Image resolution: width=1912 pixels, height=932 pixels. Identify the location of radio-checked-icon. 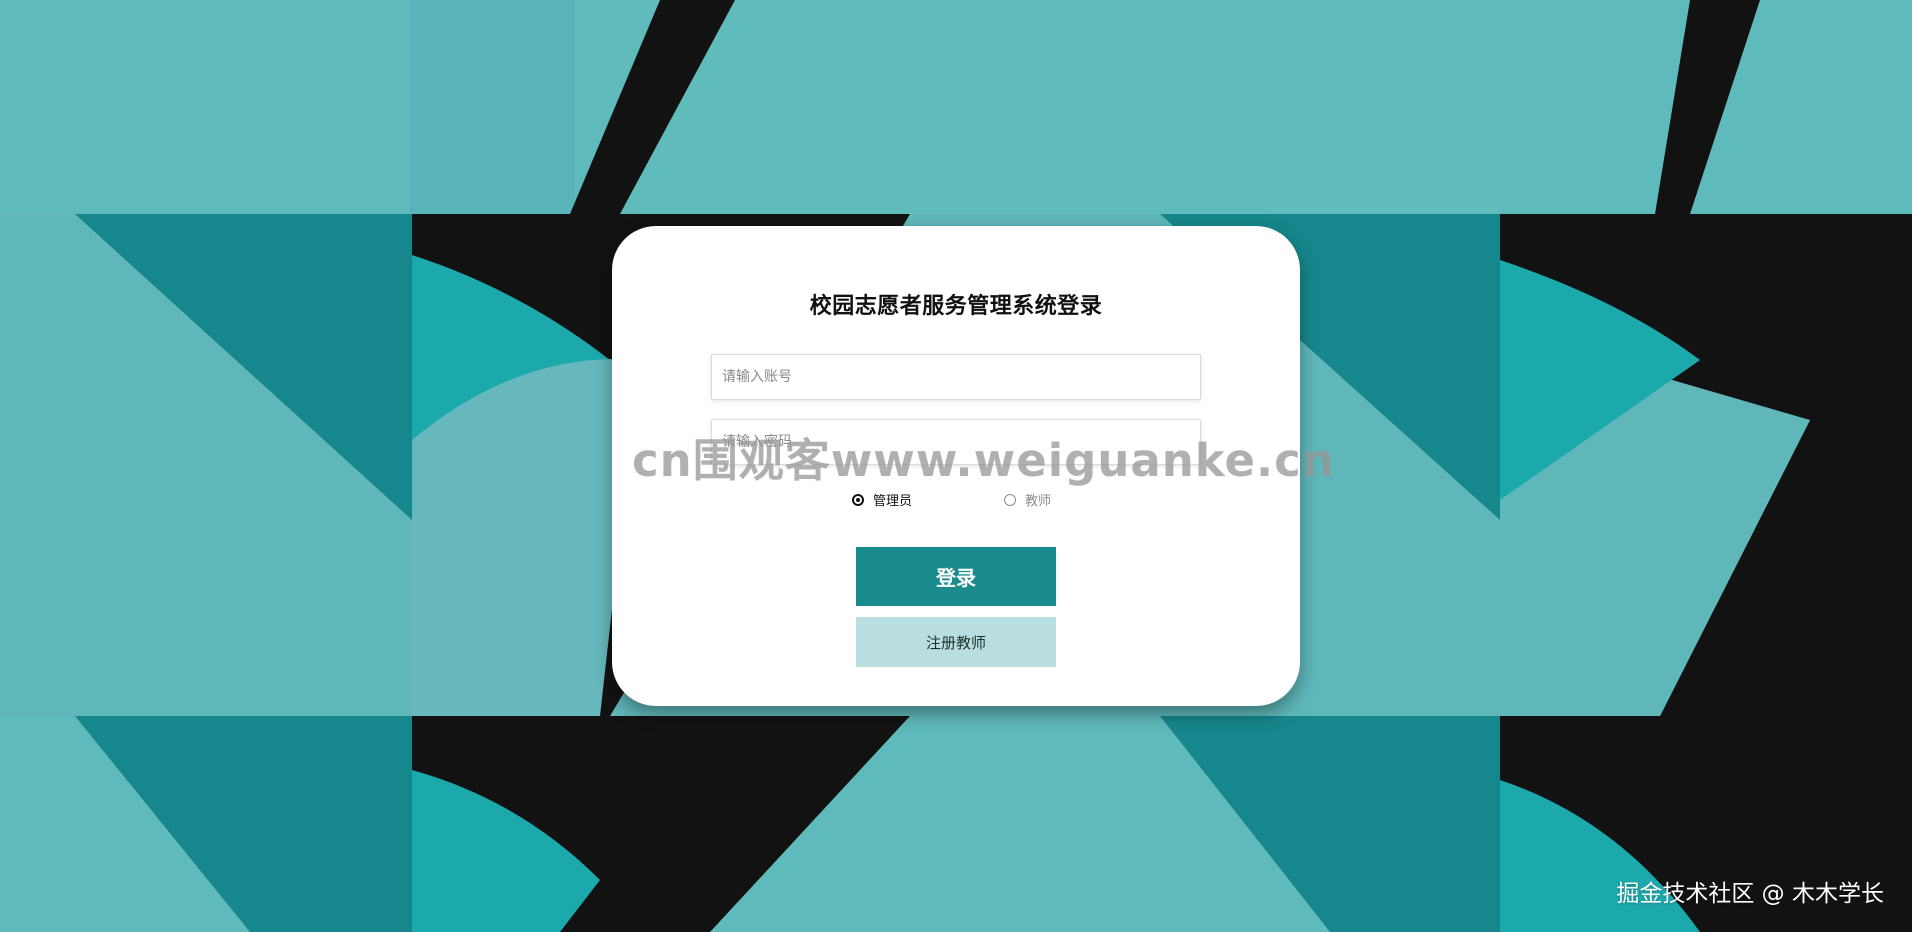
(858, 499).